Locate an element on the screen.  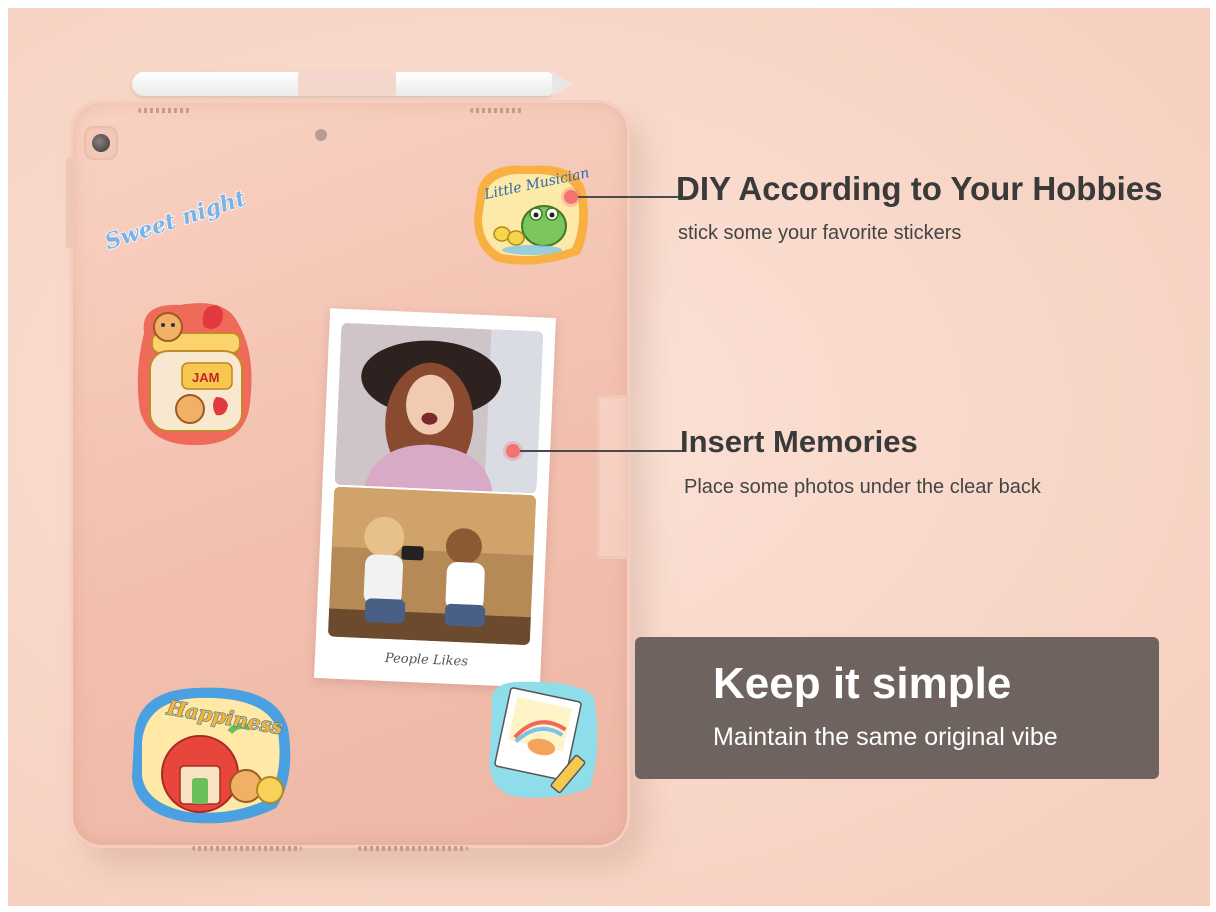
camera-lens is located at coordinates (101, 143).